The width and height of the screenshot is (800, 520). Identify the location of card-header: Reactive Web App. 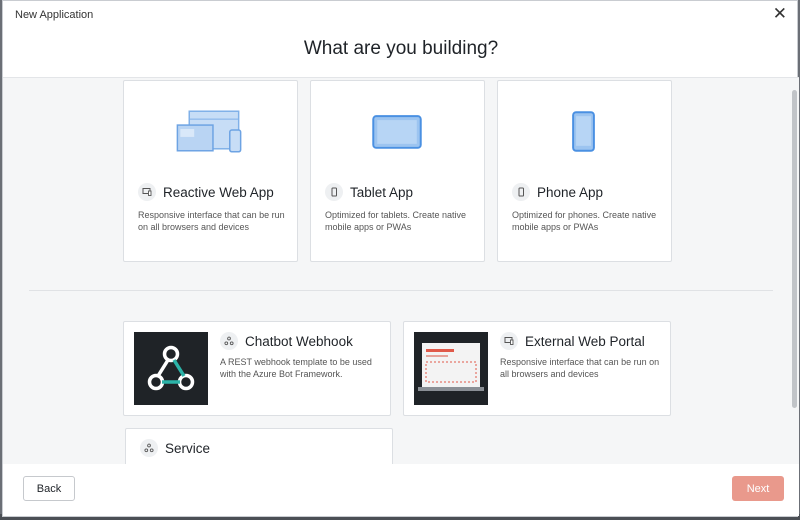
(206, 192).